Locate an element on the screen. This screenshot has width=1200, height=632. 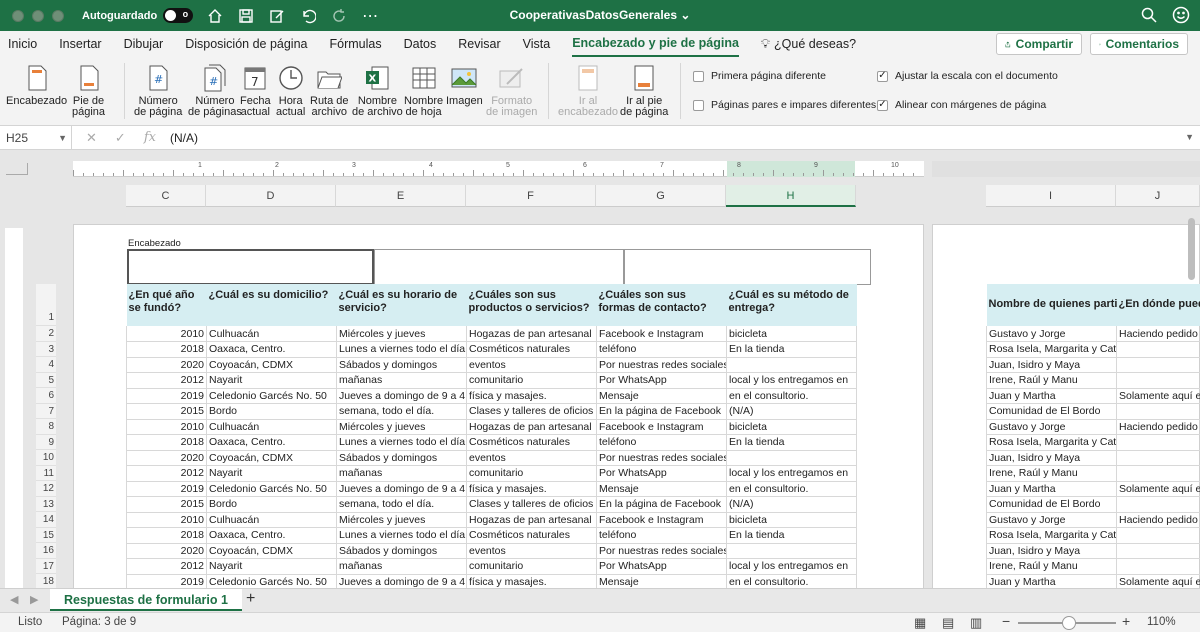
autosave-toggle: o is located at coordinates (178, 15).